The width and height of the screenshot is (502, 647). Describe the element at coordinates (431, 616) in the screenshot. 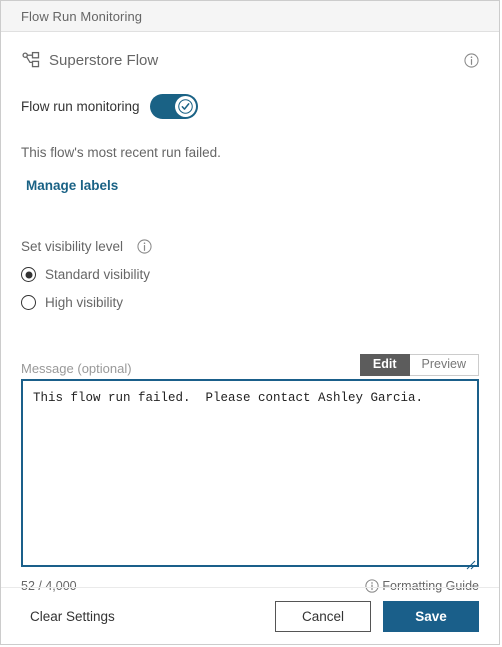

I see `save-button: Save` at that location.